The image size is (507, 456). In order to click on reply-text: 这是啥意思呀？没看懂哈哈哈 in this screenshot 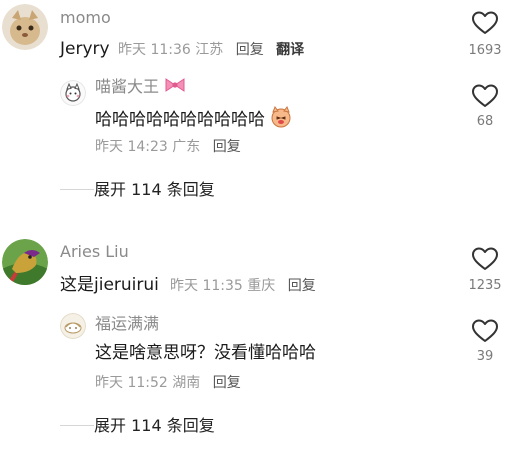, I will do `click(205, 353)`.